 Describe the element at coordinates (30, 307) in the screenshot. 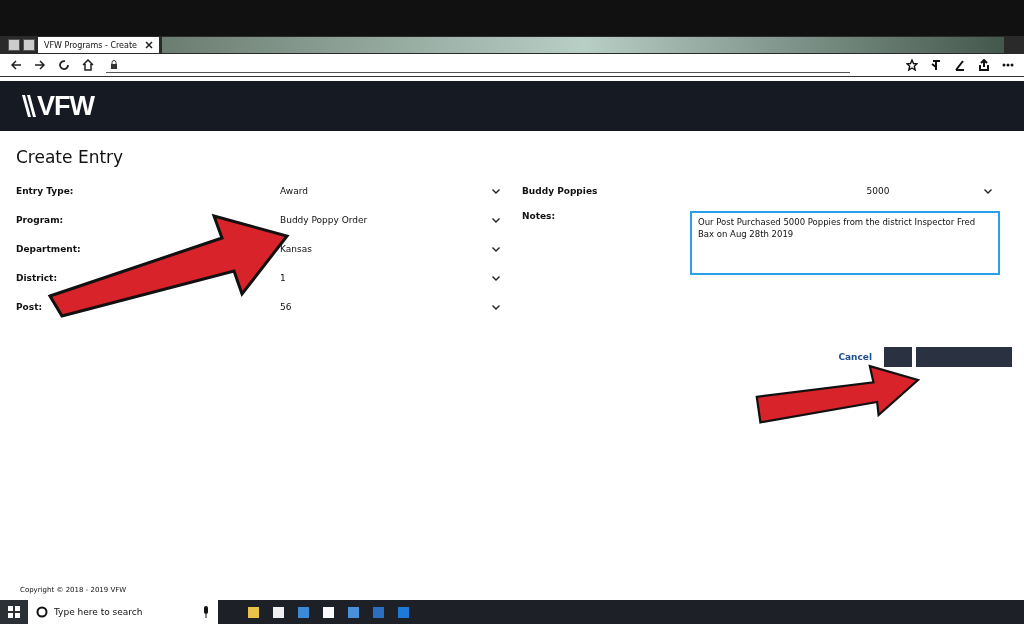

I see `field-label: Post:` at that location.